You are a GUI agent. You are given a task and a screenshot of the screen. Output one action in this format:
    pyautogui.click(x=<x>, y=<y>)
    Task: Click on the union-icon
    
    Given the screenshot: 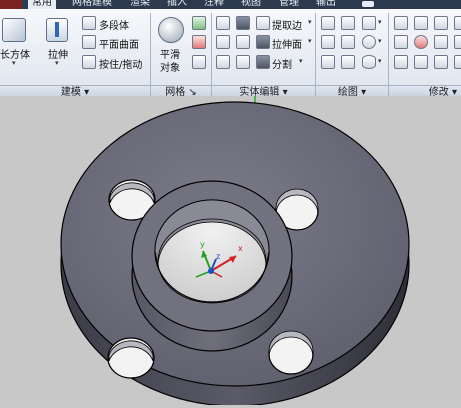 What is the action you would take?
    pyautogui.click(x=223, y=23)
    